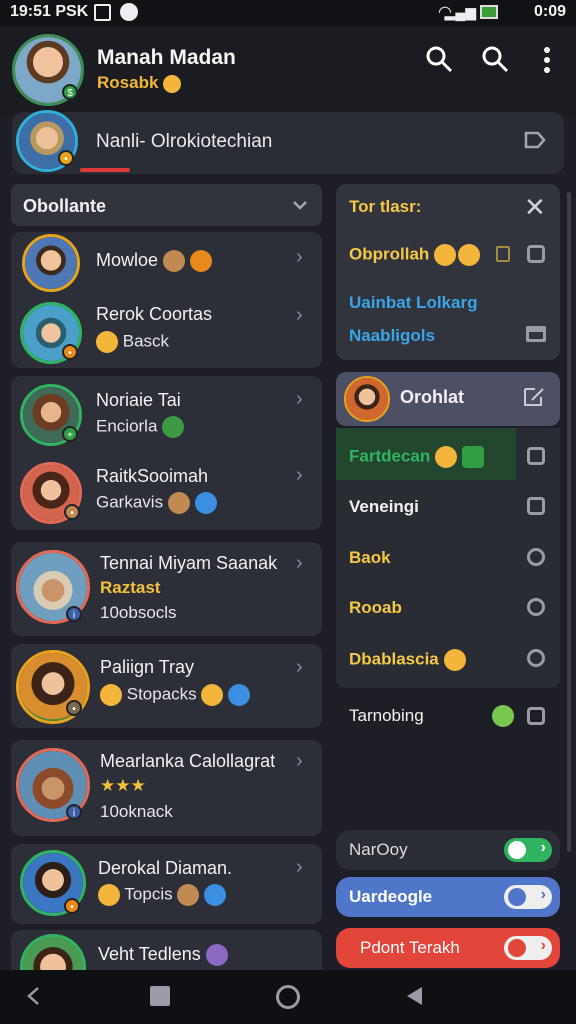 The height and width of the screenshot is (1024, 576). What do you see at coordinates (65, 206) in the screenshot?
I see `filter-dropdown-label: Obollante` at bounding box center [65, 206].